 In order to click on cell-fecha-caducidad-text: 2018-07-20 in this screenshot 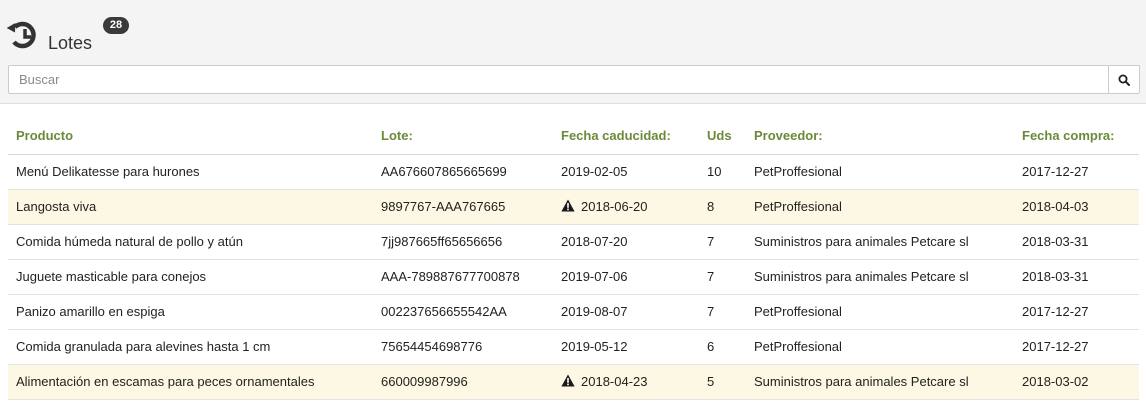, I will do `click(594, 241)`.